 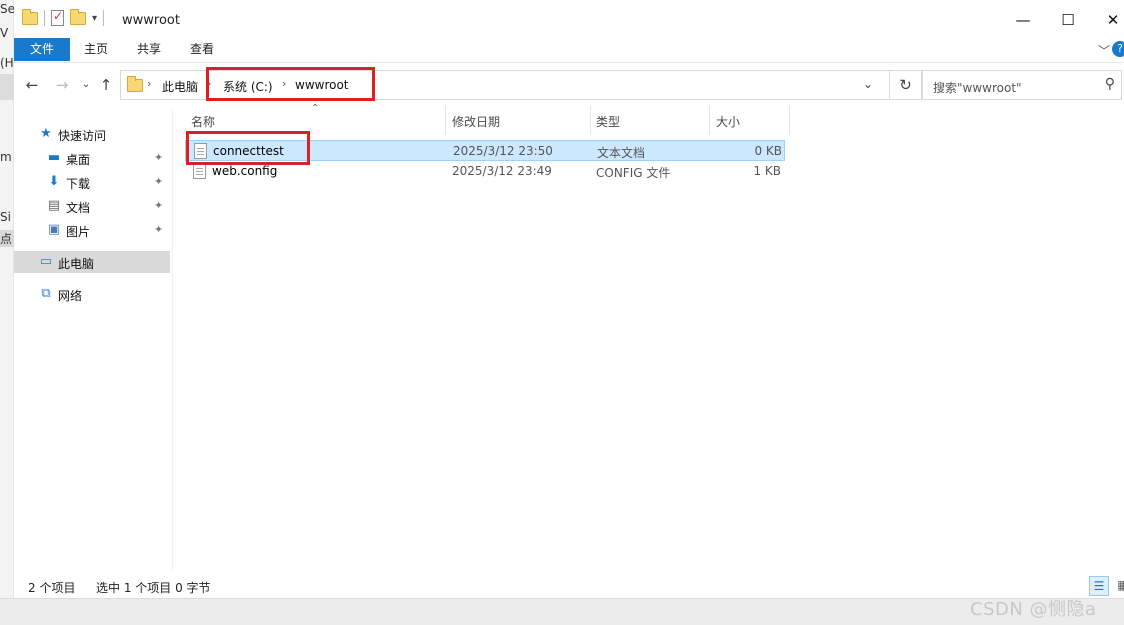 I want to click on nav-desktop: ▬ 桌面 ✦, so click(x=92, y=158).